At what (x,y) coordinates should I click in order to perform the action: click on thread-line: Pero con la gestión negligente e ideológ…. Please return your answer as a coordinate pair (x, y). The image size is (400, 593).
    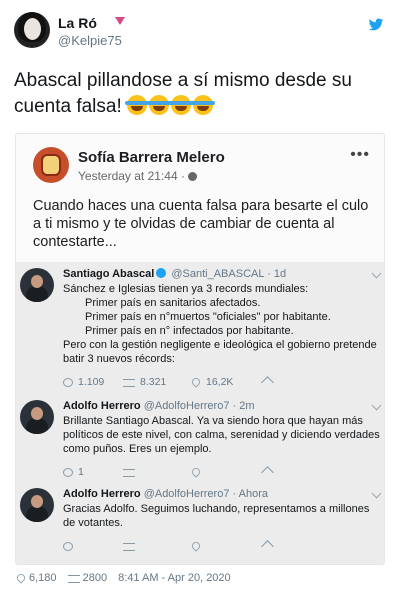
    Looking at the image, I should click on (220, 352).